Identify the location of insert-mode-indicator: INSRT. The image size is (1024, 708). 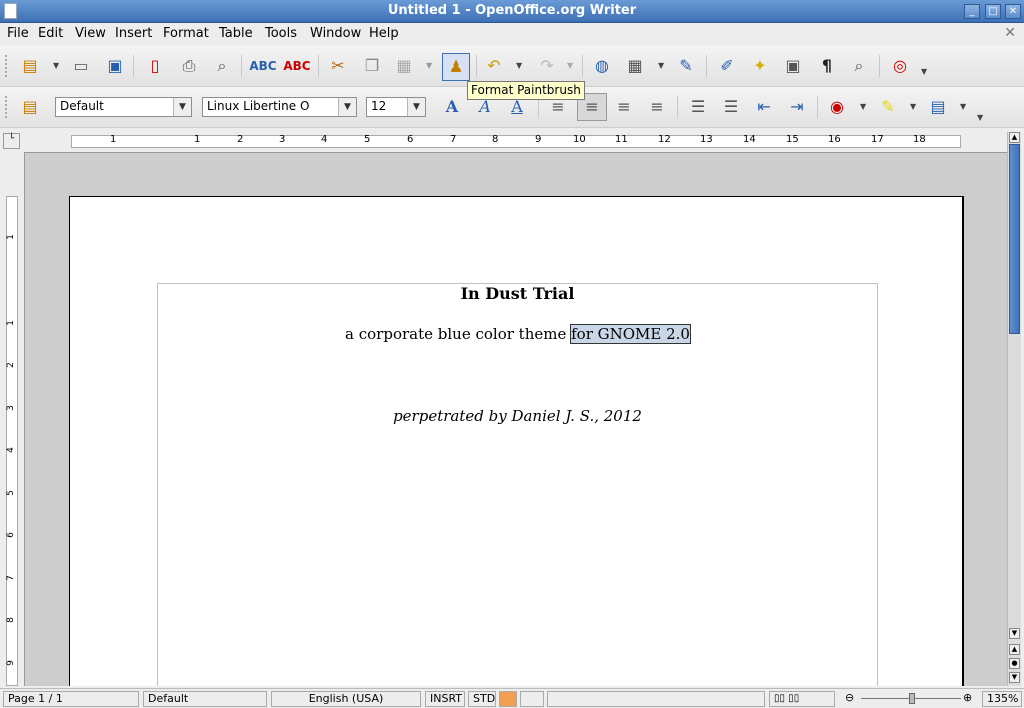
(445, 699).